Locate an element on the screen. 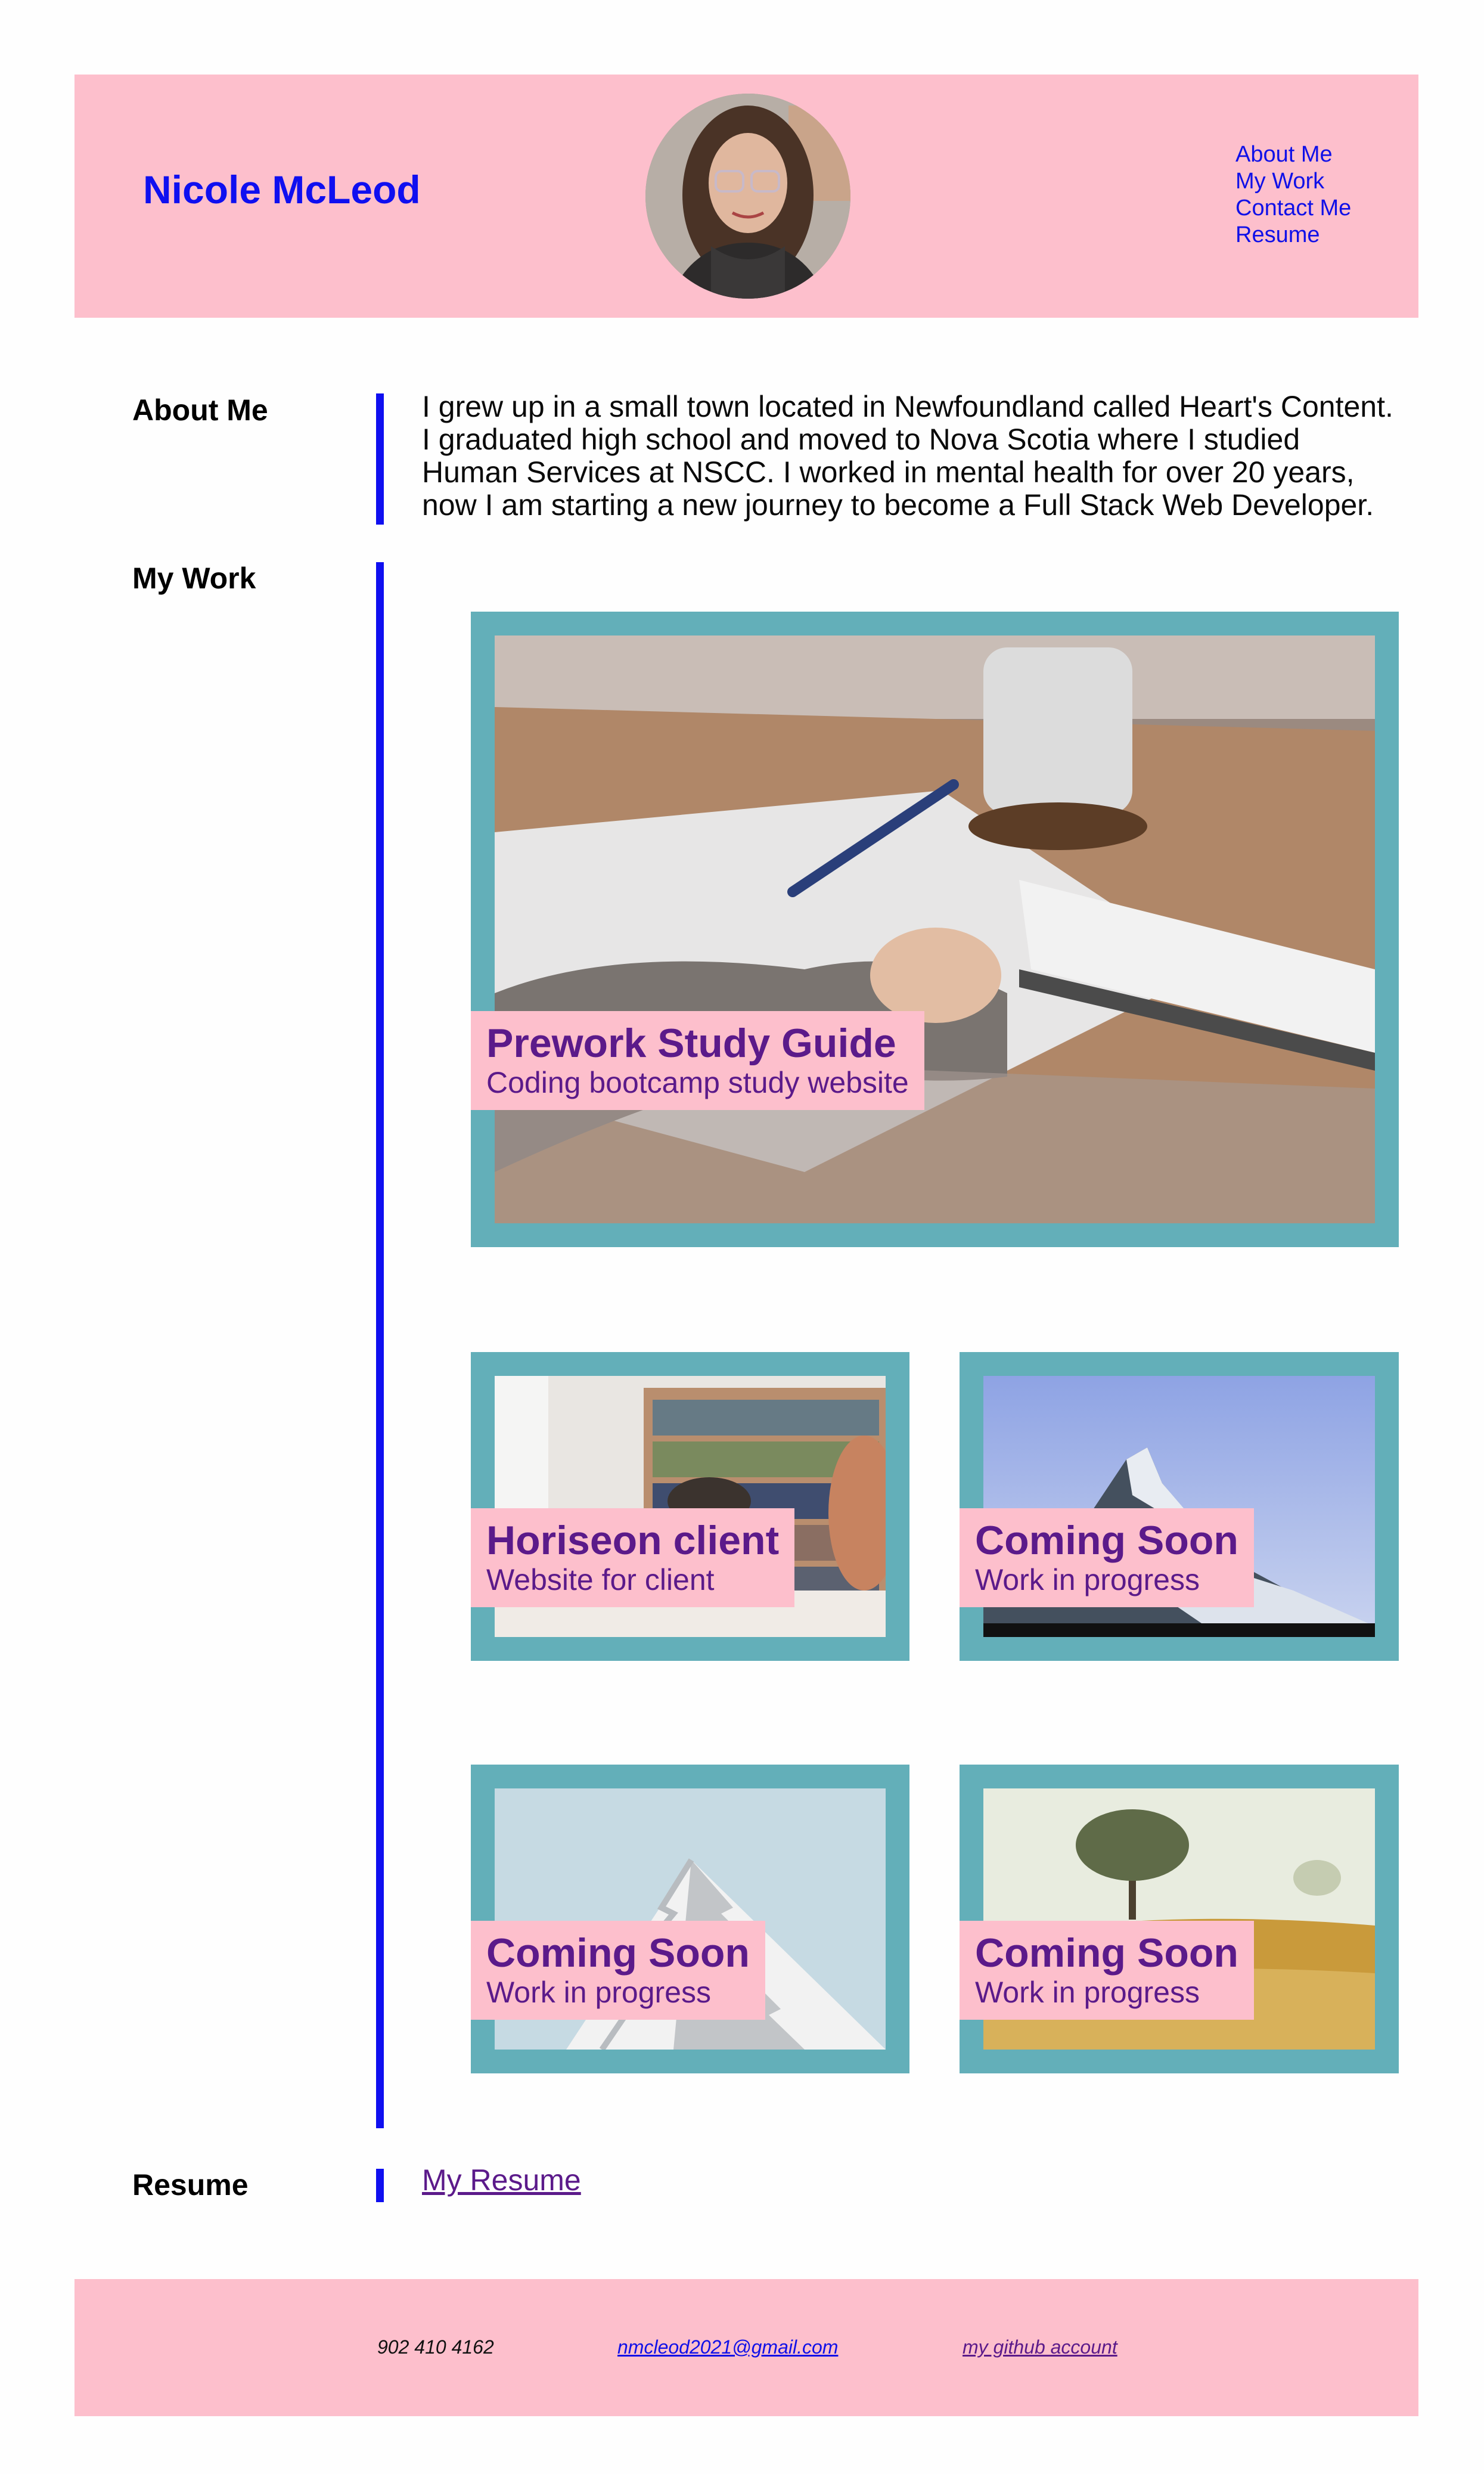 Image resolution: width=1484 pixels, height=2474 pixels. footer-email-link: nmcleod2021@gmail.com is located at coordinates (728, 2347).